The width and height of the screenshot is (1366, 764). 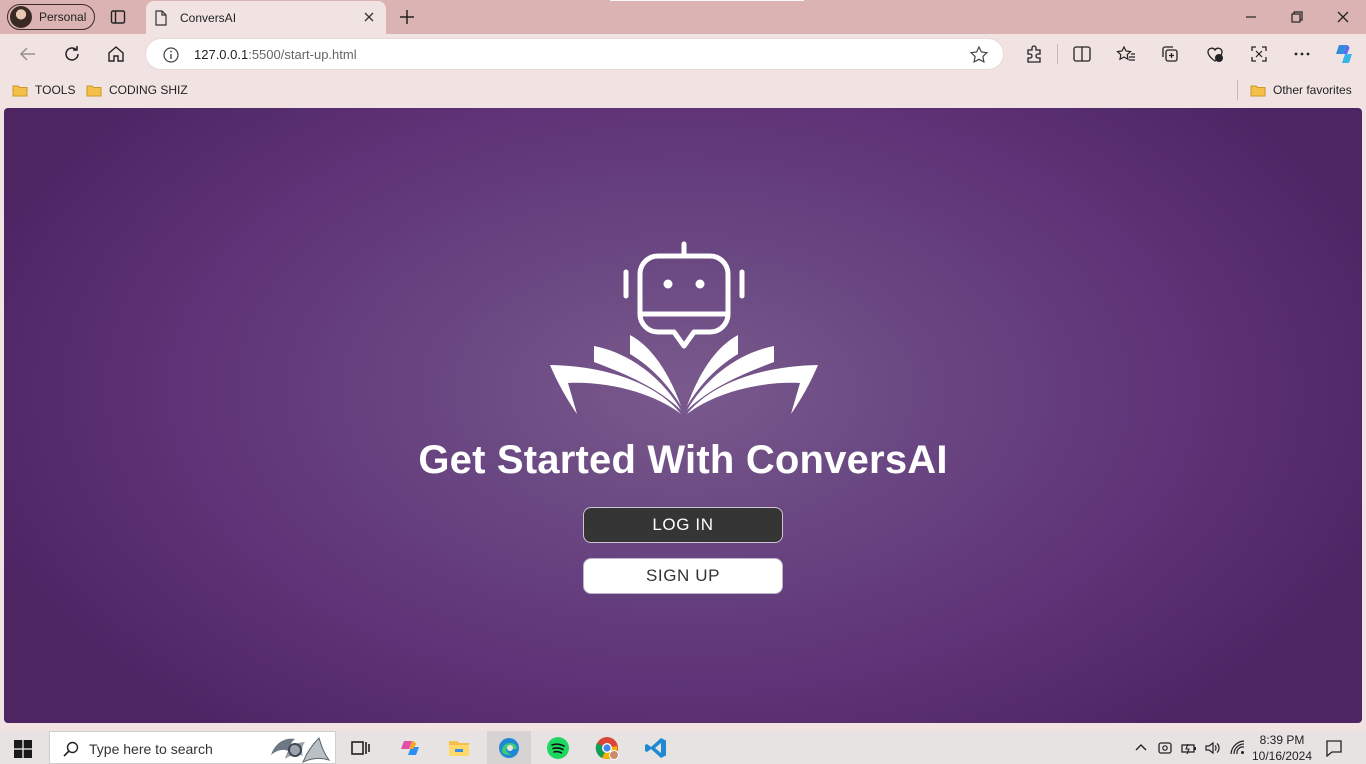 What do you see at coordinates (407, 17) in the screenshot?
I see `new-tab-icon` at bounding box center [407, 17].